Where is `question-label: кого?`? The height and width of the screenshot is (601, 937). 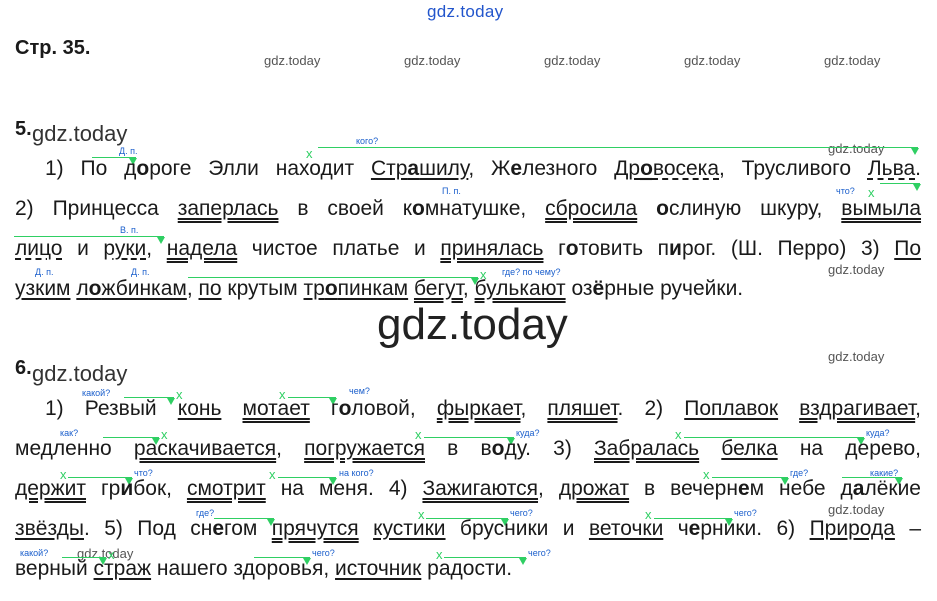 question-label: кого? is located at coordinates (367, 141).